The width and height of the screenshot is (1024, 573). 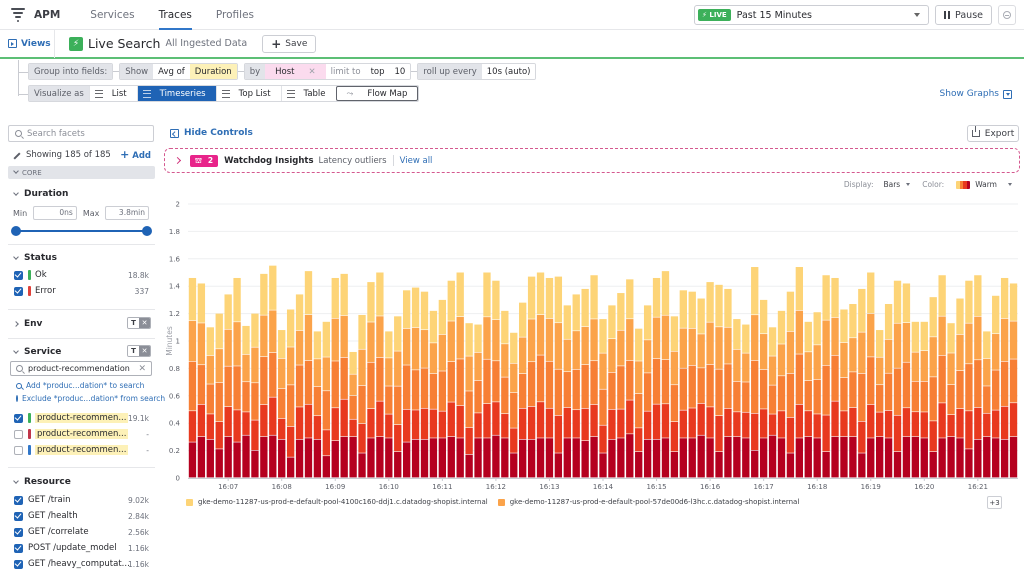 I want to click on facet-service-item: product-recommen... 19.1k, so click(x=81, y=418).